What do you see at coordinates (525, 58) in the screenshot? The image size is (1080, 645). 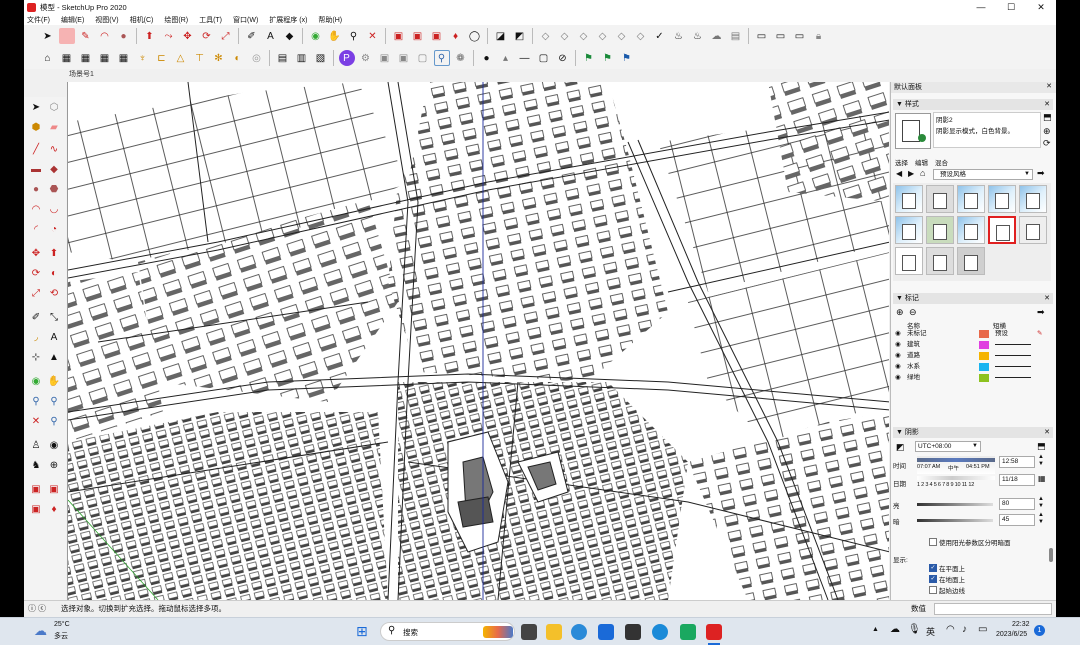 I see `line-icon: —` at bounding box center [525, 58].